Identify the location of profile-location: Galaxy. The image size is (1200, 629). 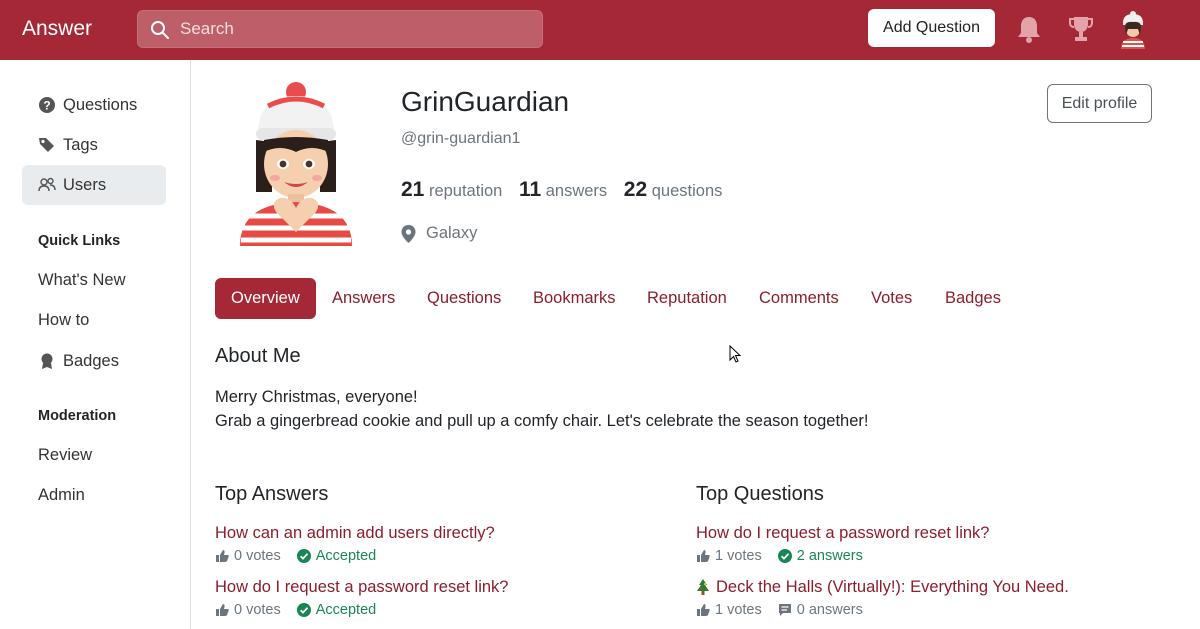
(439, 233).